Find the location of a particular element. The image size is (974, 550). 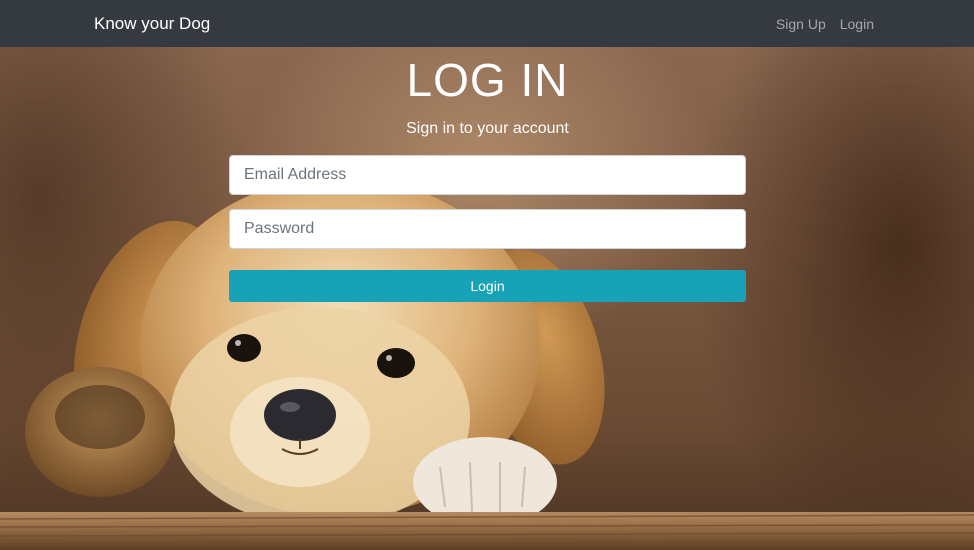

nav-signup-link: Sign Up is located at coordinates (801, 24).